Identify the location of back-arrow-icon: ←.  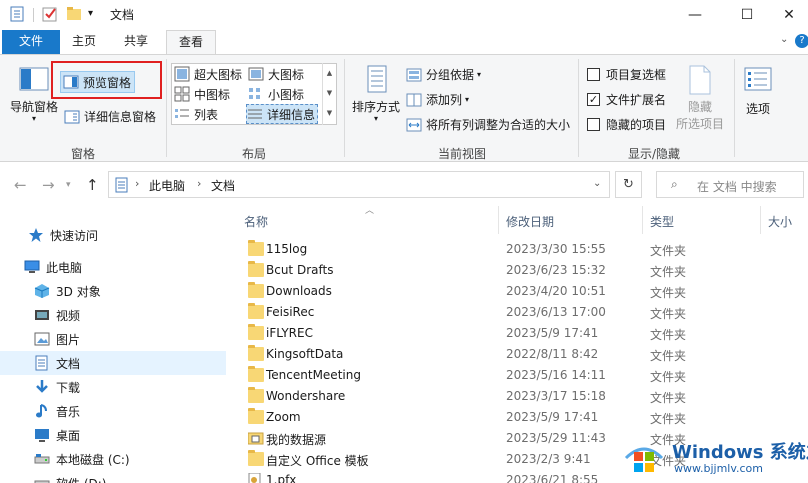
(20, 185).